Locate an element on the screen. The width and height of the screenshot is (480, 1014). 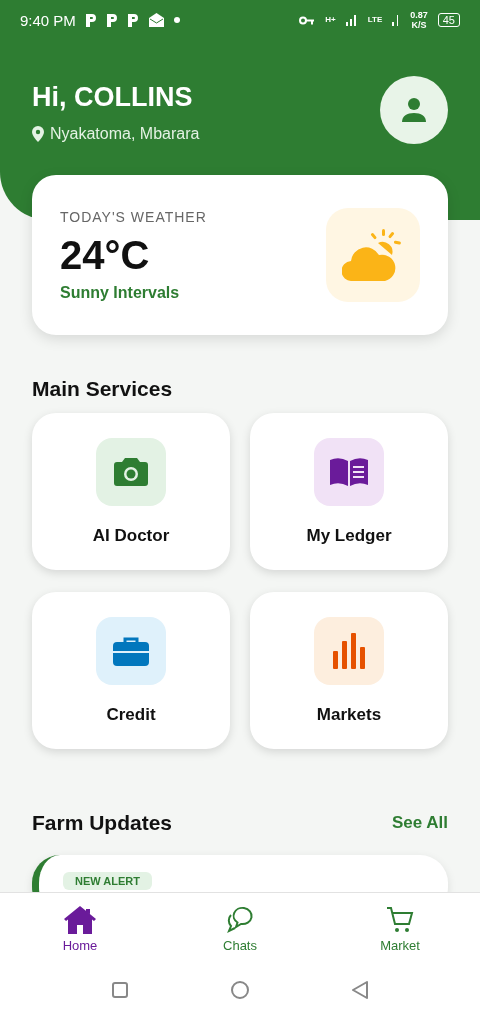
briefcase-icon is located at coordinates (131, 650).